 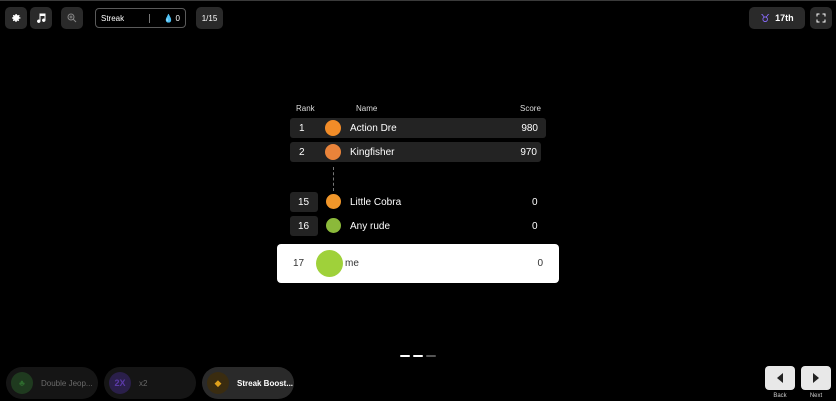 I want to click on row-rank: 2, so click(x=302, y=152).